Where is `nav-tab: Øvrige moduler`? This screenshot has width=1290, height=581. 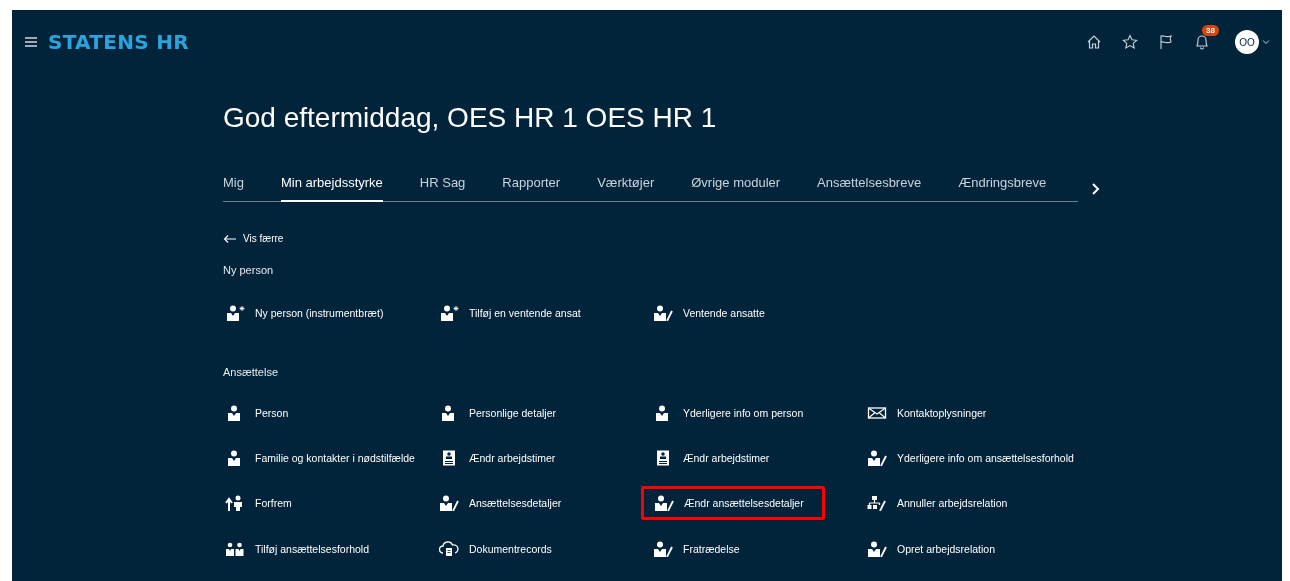
nav-tab: Øvrige moduler is located at coordinates (736, 188).